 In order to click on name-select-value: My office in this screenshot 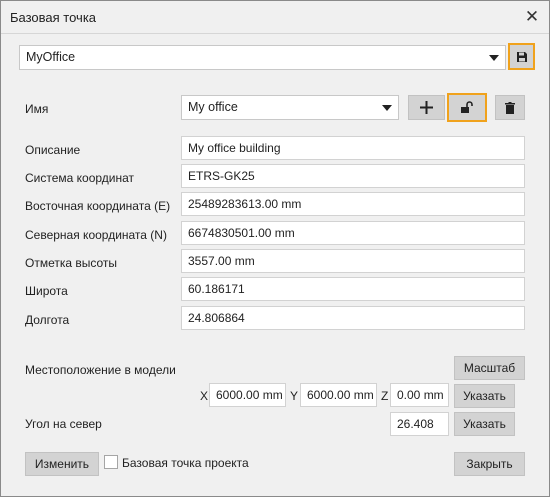, I will do `click(213, 107)`.